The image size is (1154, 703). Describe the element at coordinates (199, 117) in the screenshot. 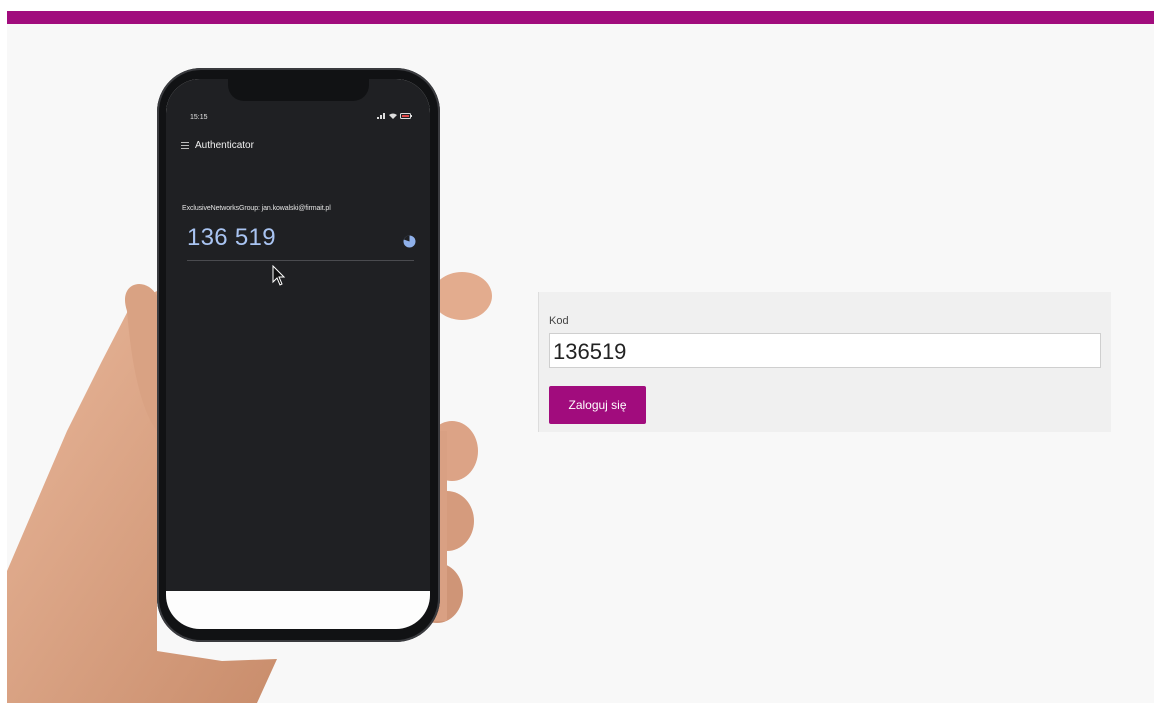

I see `status-time: 15:15` at that location.